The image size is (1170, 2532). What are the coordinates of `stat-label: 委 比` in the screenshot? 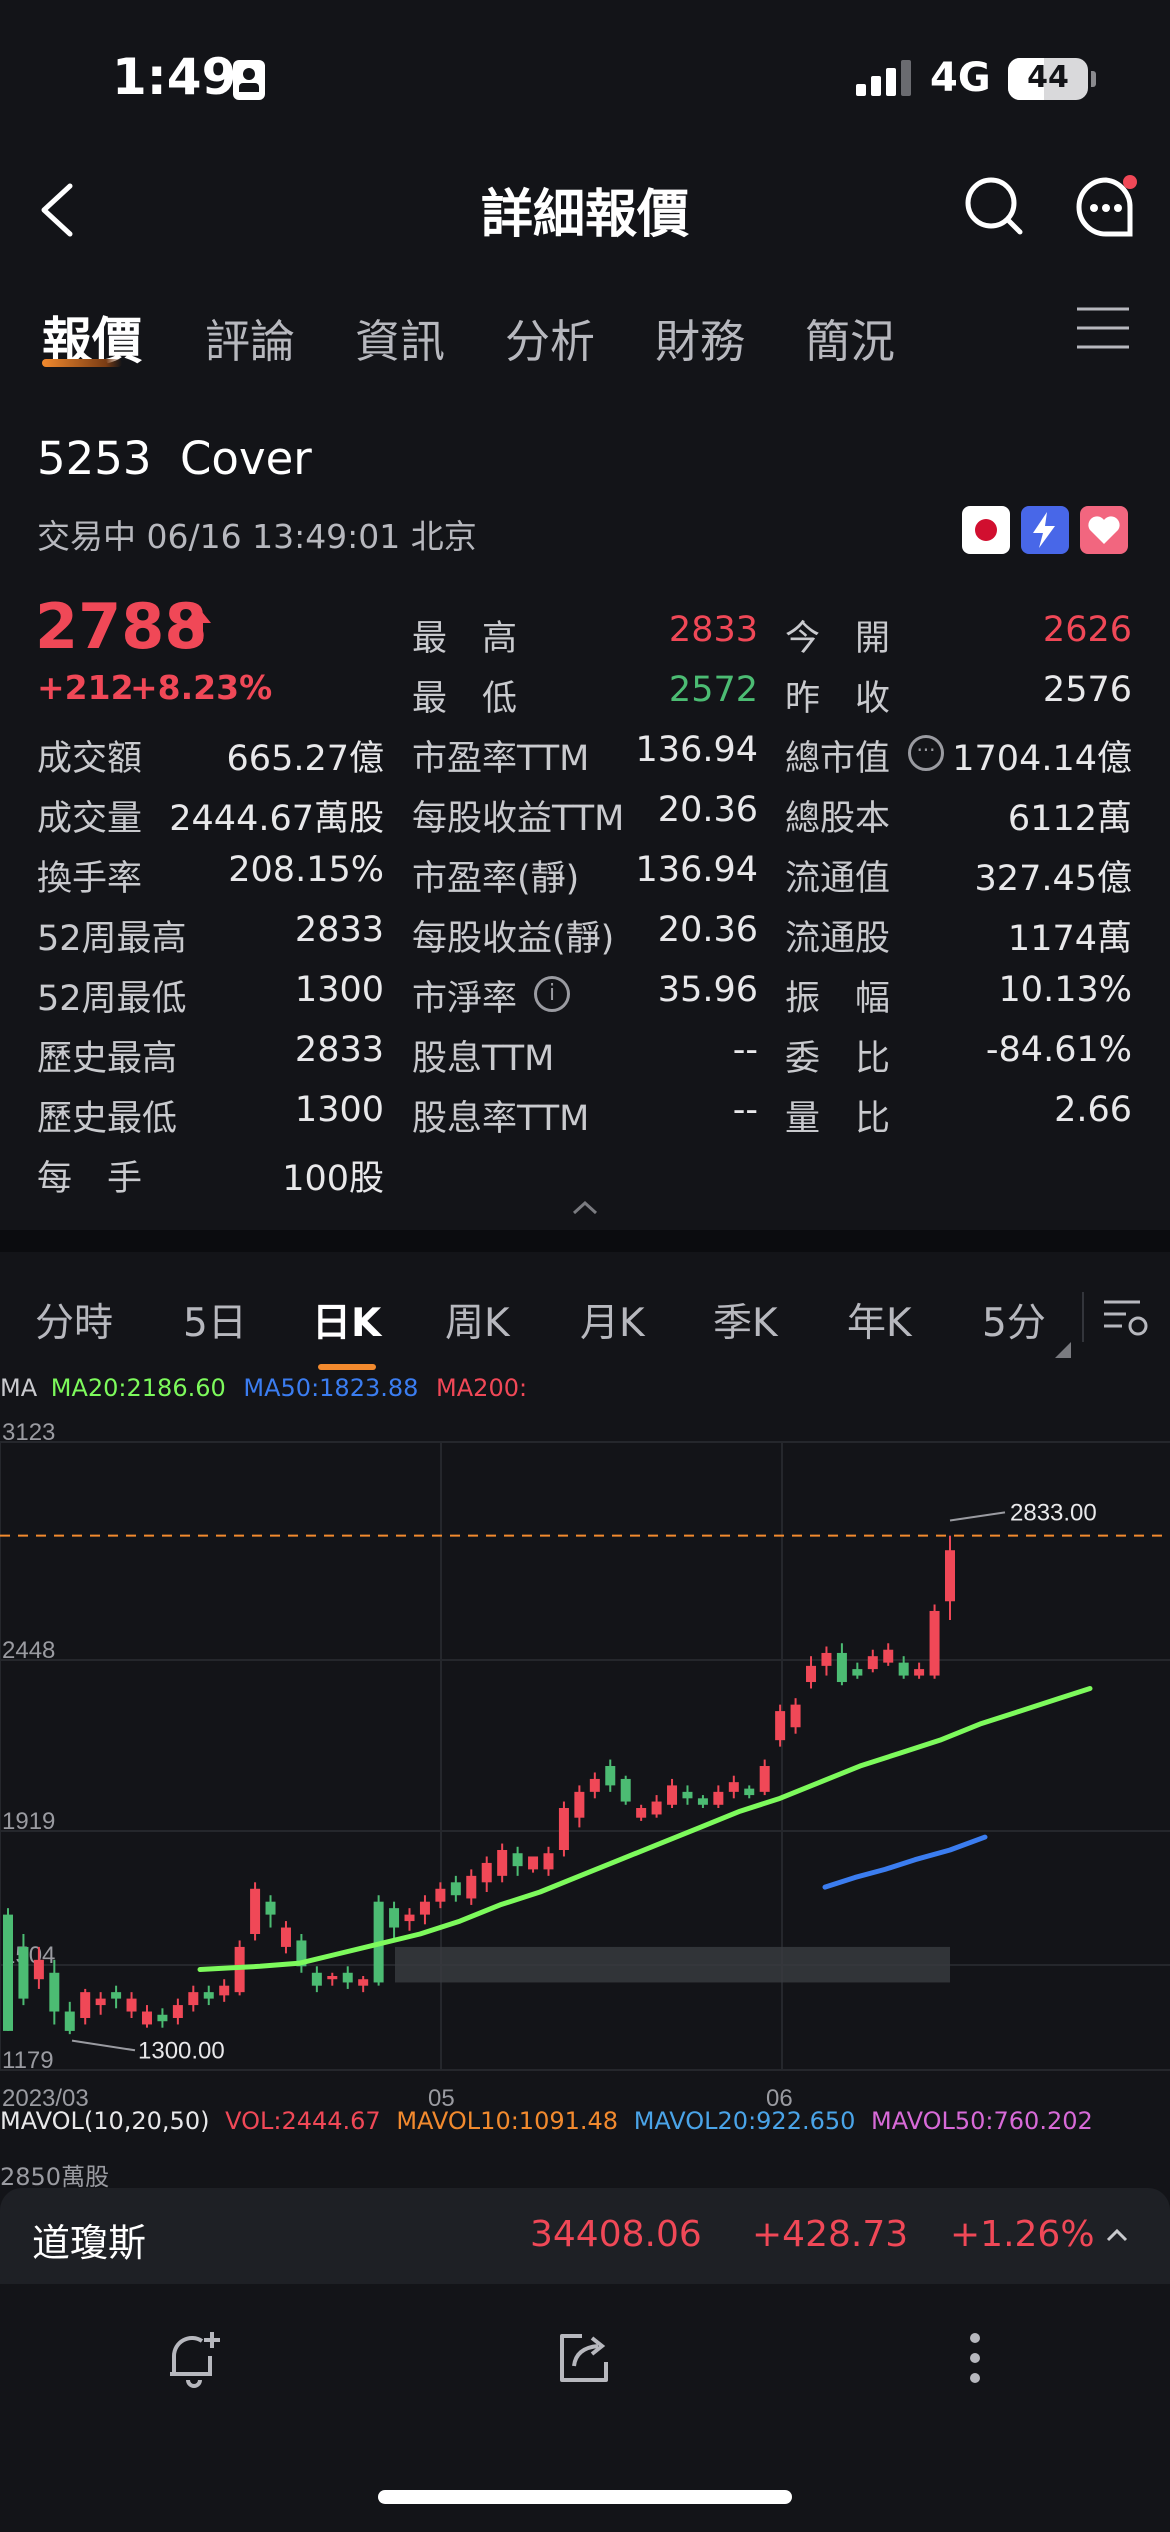 It's located at (838, 1059).